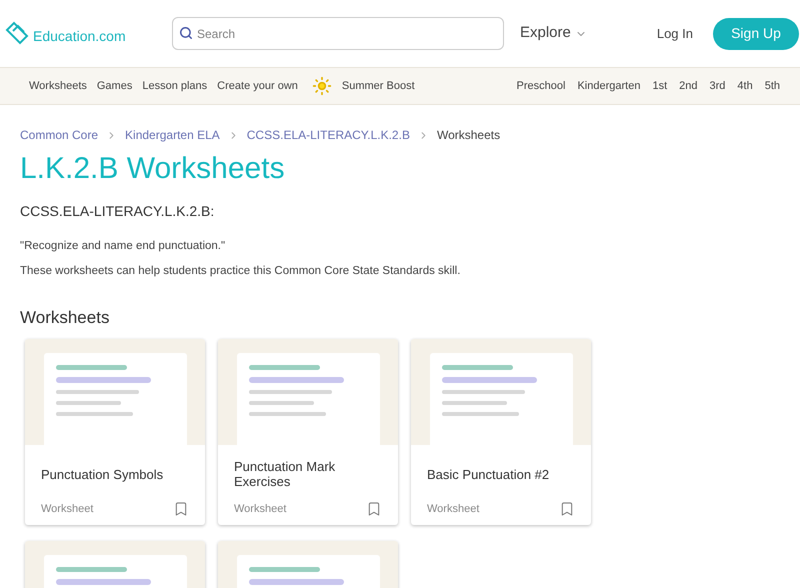 Image resolution: width=800 pixels, height=588 pixels. What do you see at coordinates (674, 34) in the screenshot?
I see `login-link: Log In` at bounding box center [674, 34].